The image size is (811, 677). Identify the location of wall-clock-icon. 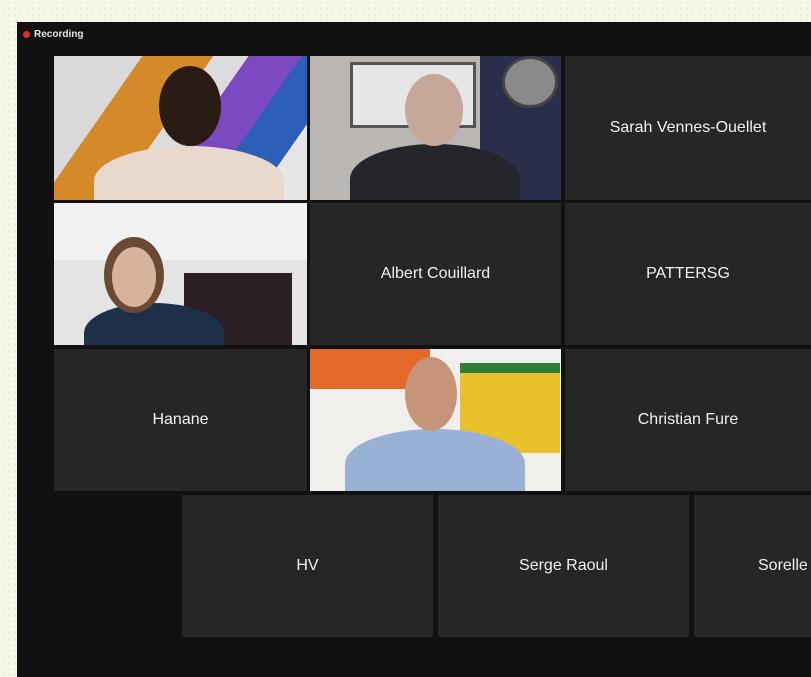
(530, 82).